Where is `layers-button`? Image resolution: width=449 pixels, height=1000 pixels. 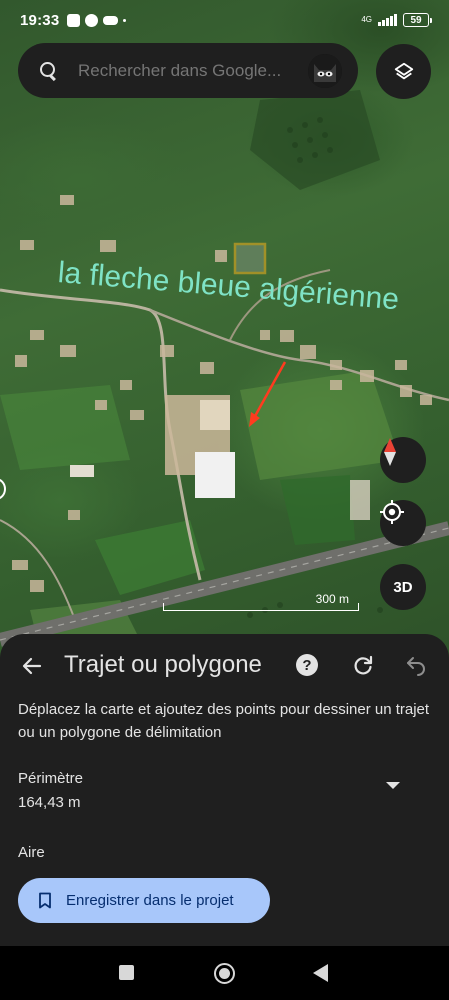 layers-button is located at coordinates (403, 71).